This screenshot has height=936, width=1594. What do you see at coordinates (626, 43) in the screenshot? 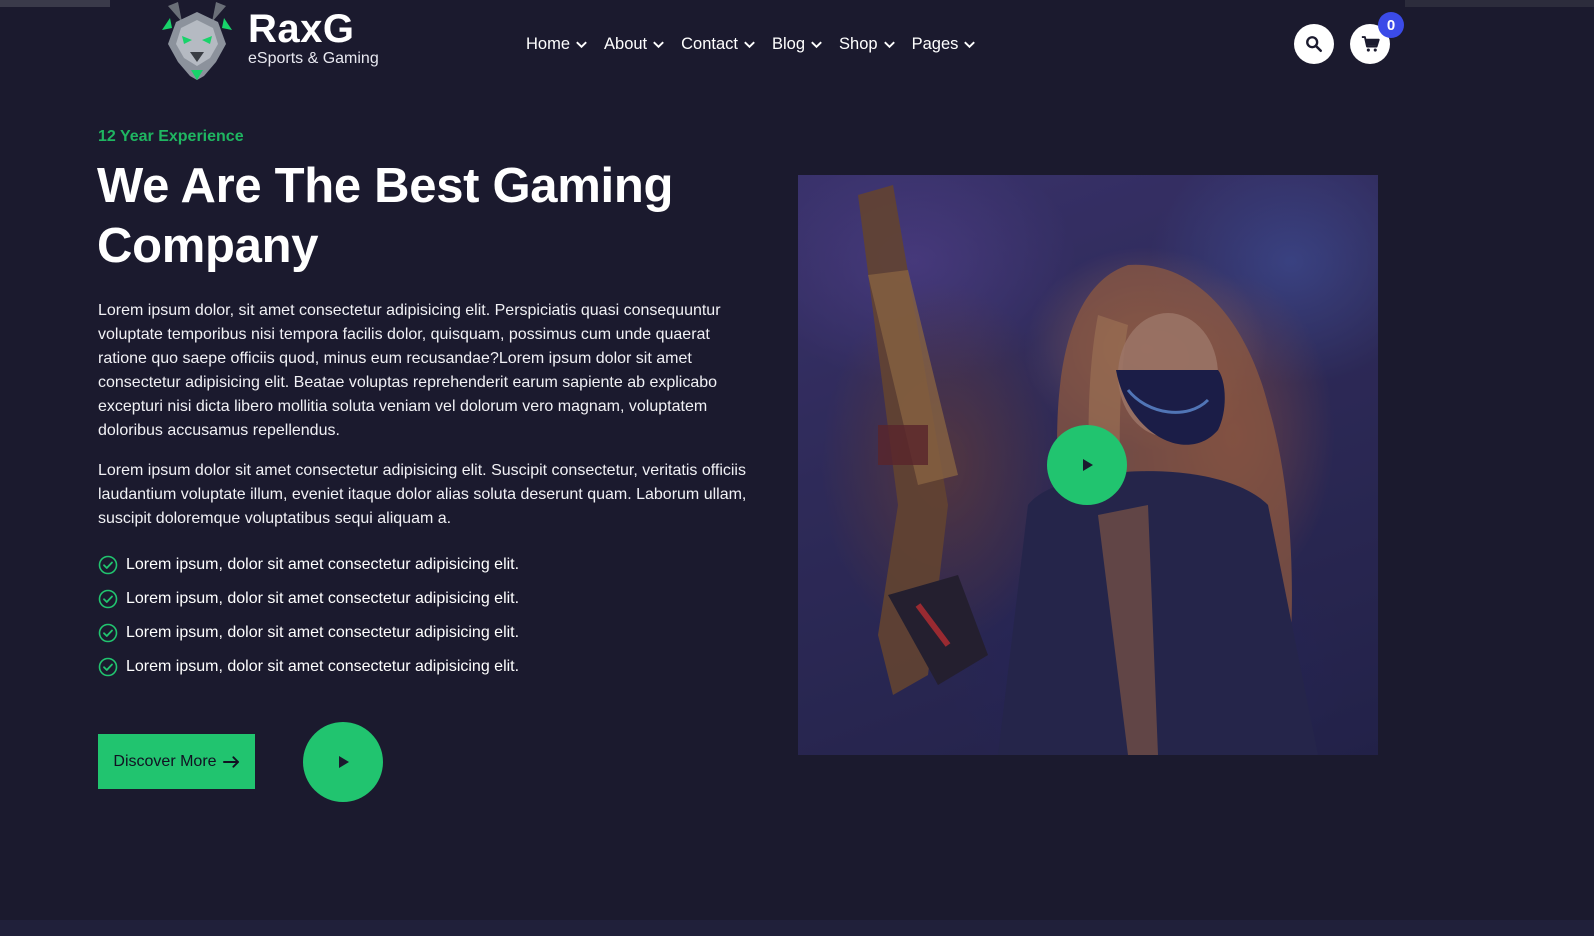
I see `nav-item-label: About` at bounding box center [626, 43].